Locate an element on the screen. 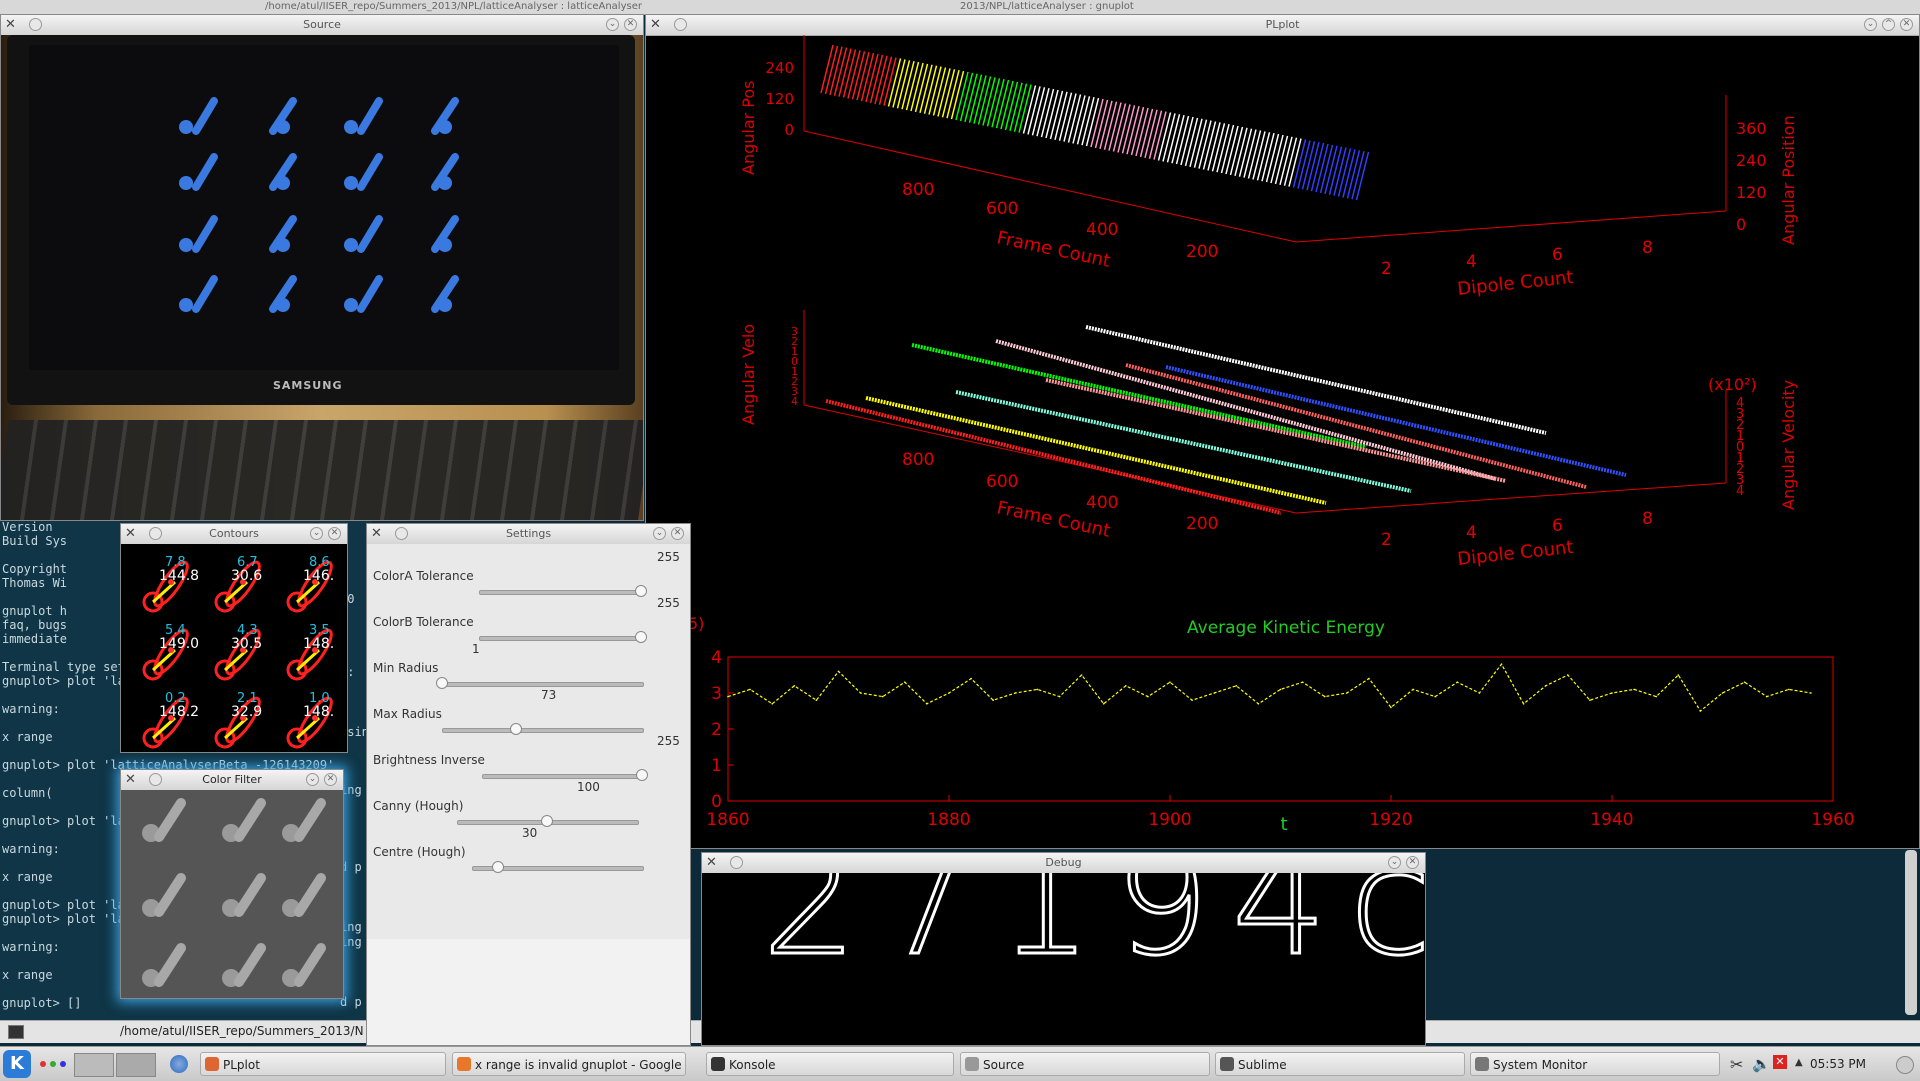 This screenshot has height=1081, width=1920. taskbar-item: PLplot is located at coordinates (323, 1064).